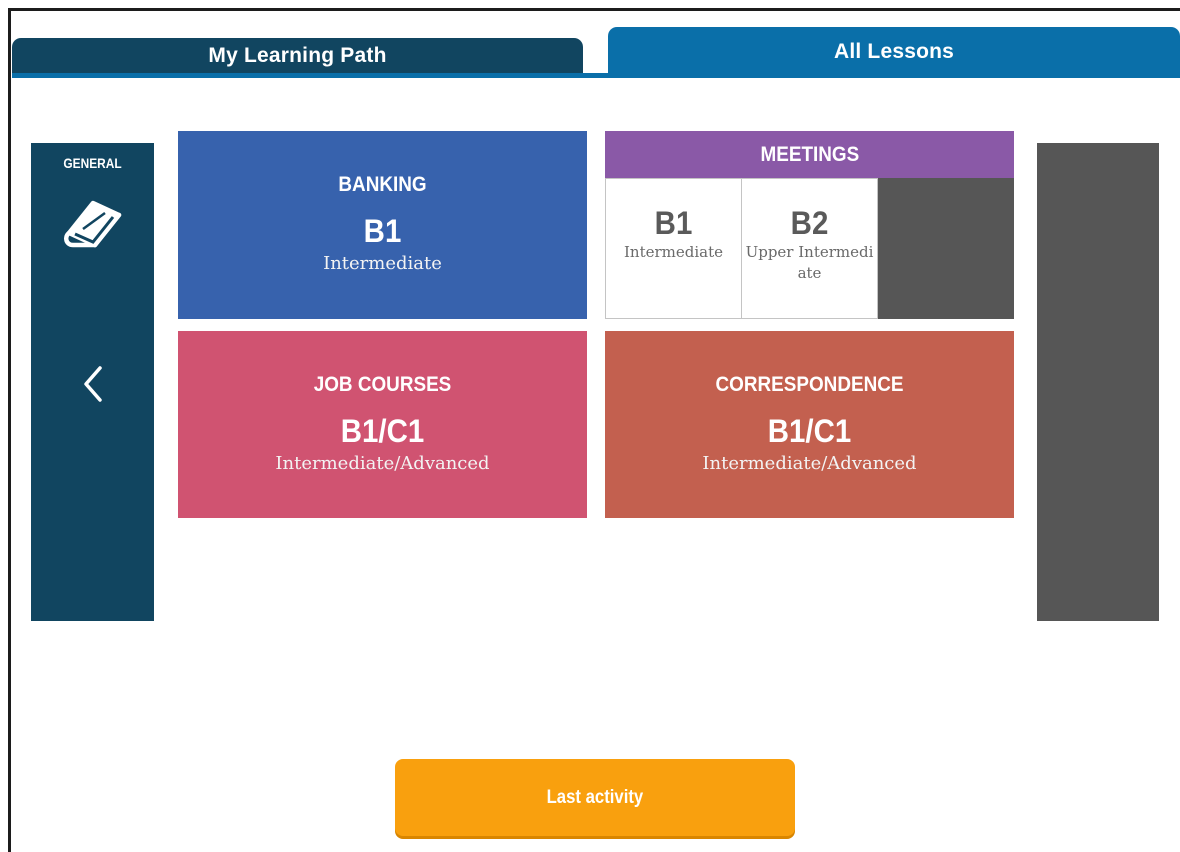  Describe the element at coordinates (382, 184) in the screenshot. I see `card-title: BANKING` at that location.